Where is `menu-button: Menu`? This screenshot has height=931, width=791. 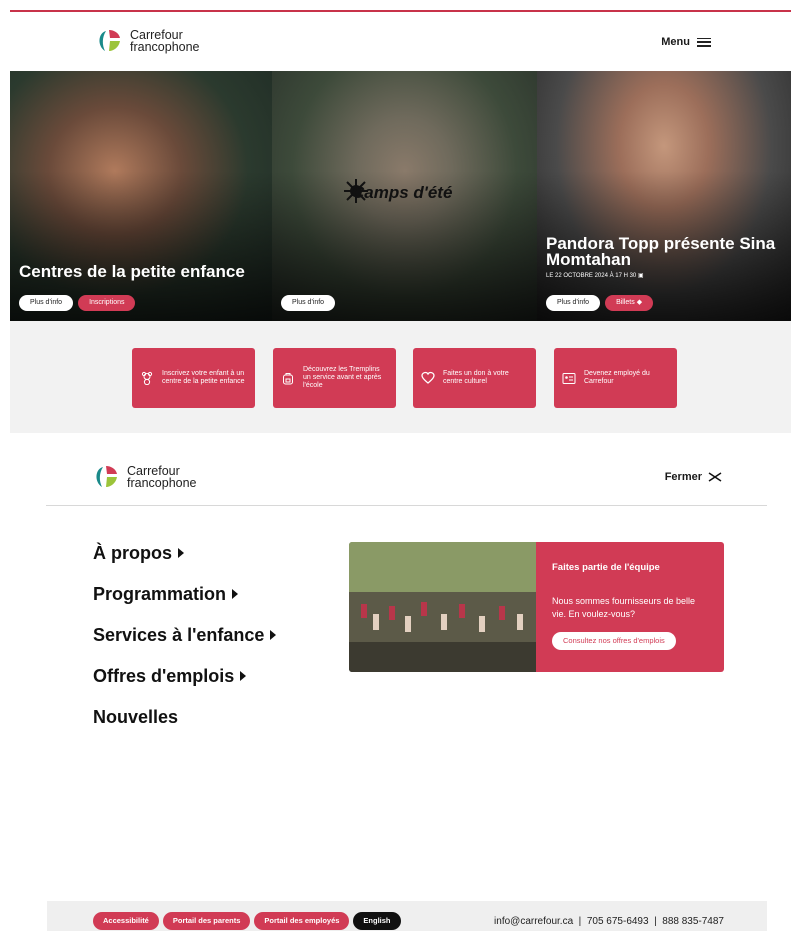
menu-button: Menu is located at coordinates (686, 42).